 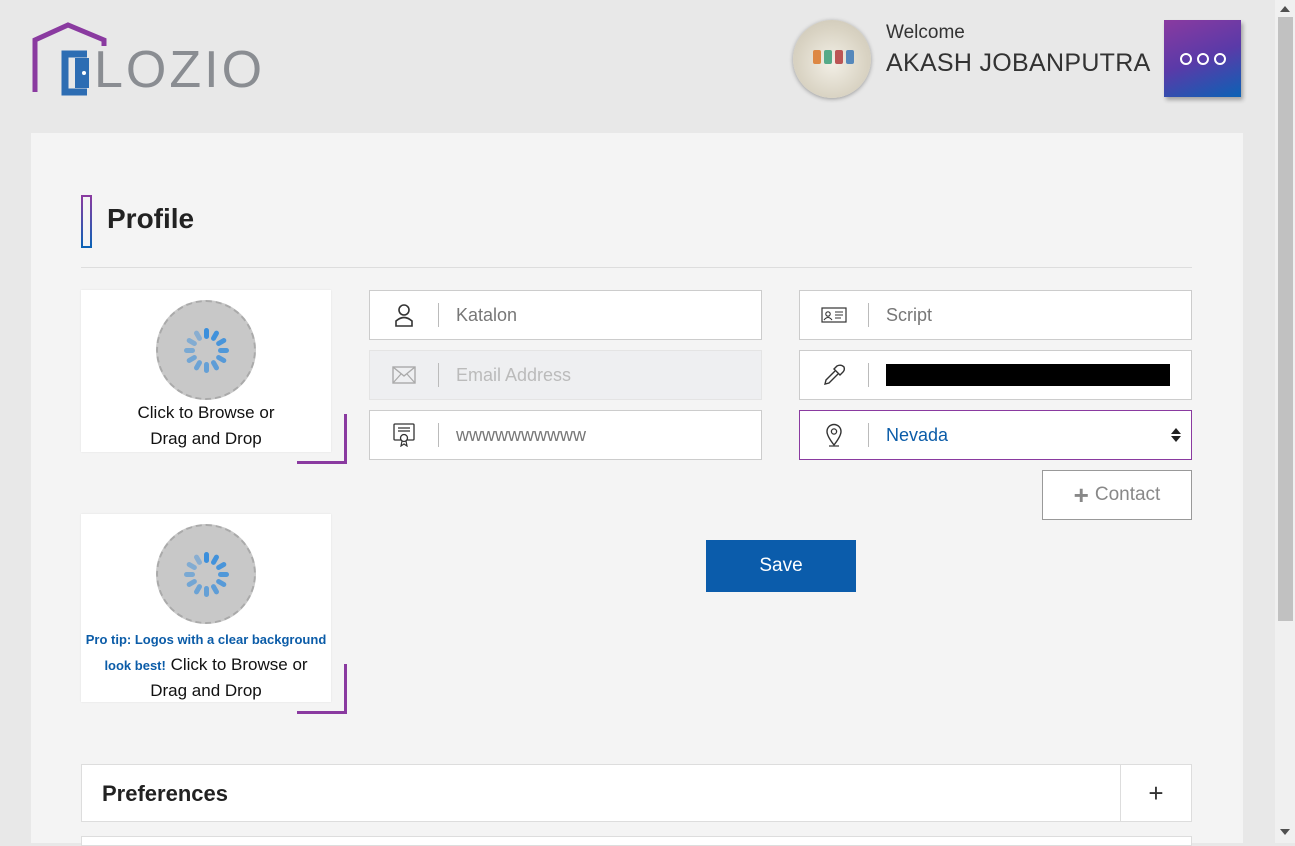 I want to click on first-name-input, so click(x=601, y=315).